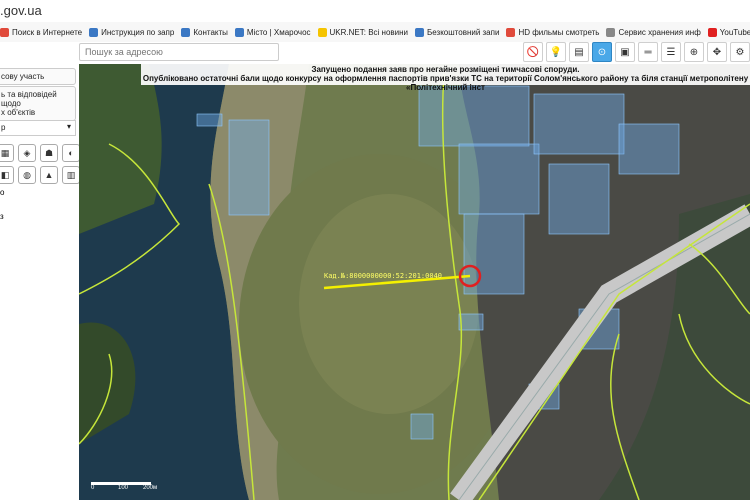 The width and height of the screenshot is (750, 500). Describe the element at coordinates (179, 52) in the screenshot. I see `address-search-input` at that location.